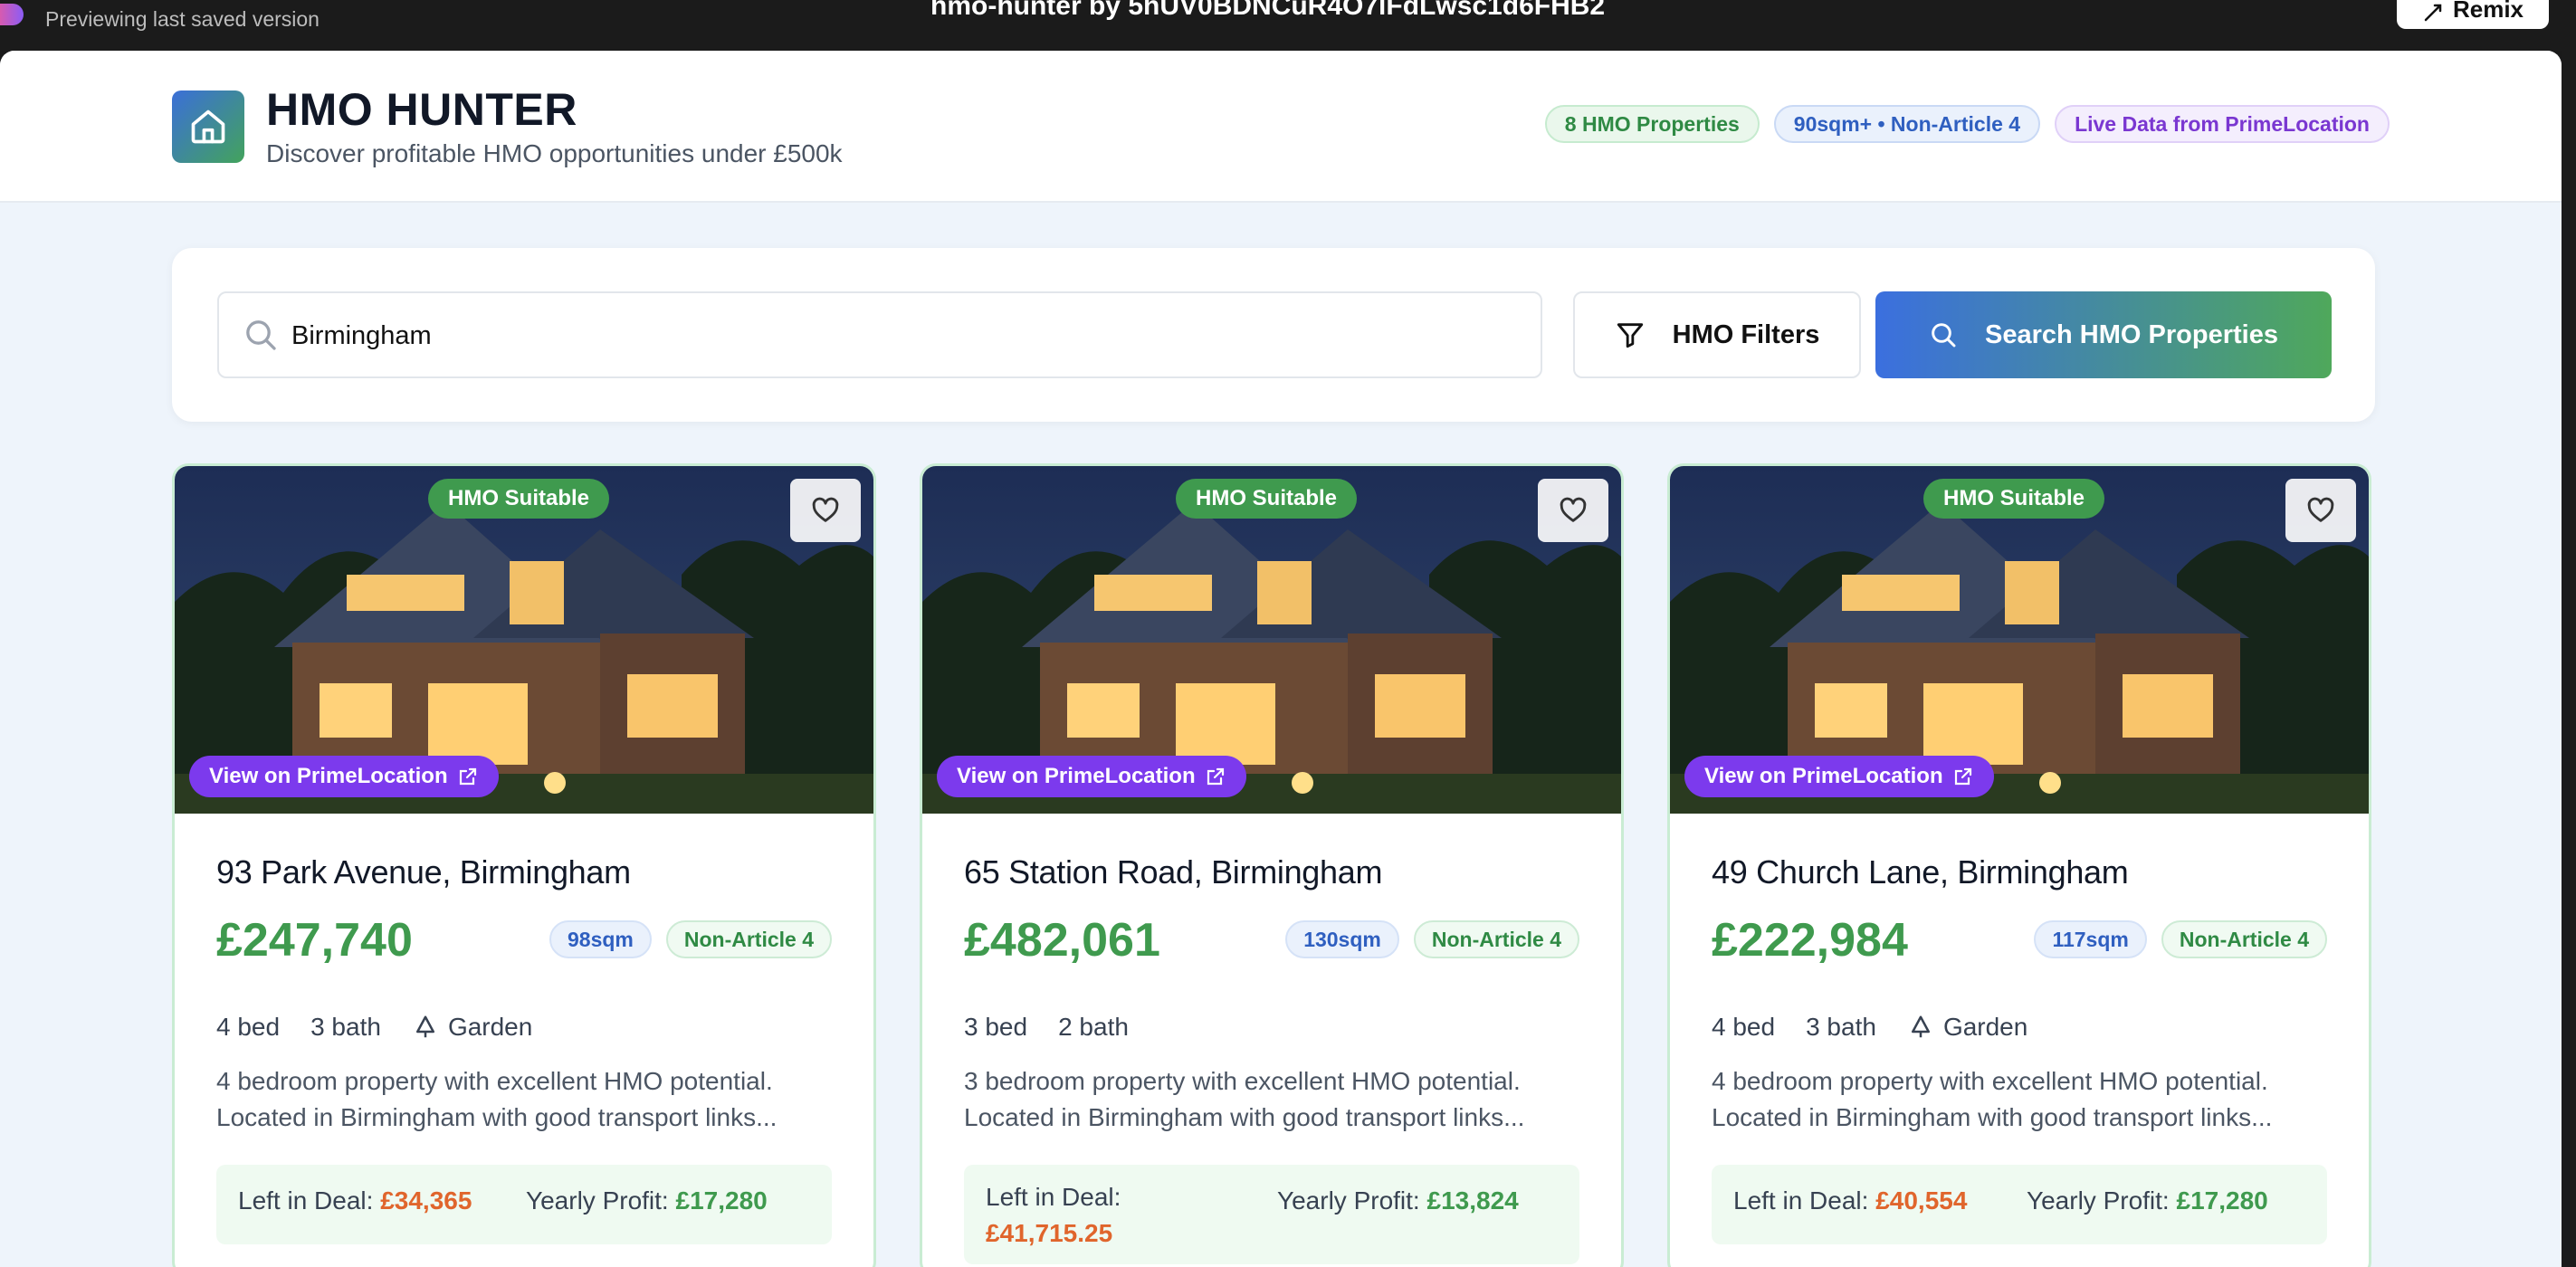 Image resolution: width=2576 pixels, height=1267 pixels. What do you see at coordinates (208, 126) in the screenshot?
I see `home-icon` at bounding box center [208, 126].